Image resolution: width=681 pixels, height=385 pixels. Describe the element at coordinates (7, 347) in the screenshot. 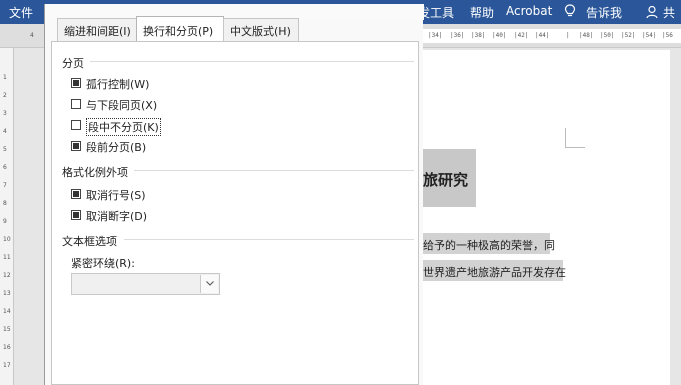

I see `vruler-tick: 16` at that location.